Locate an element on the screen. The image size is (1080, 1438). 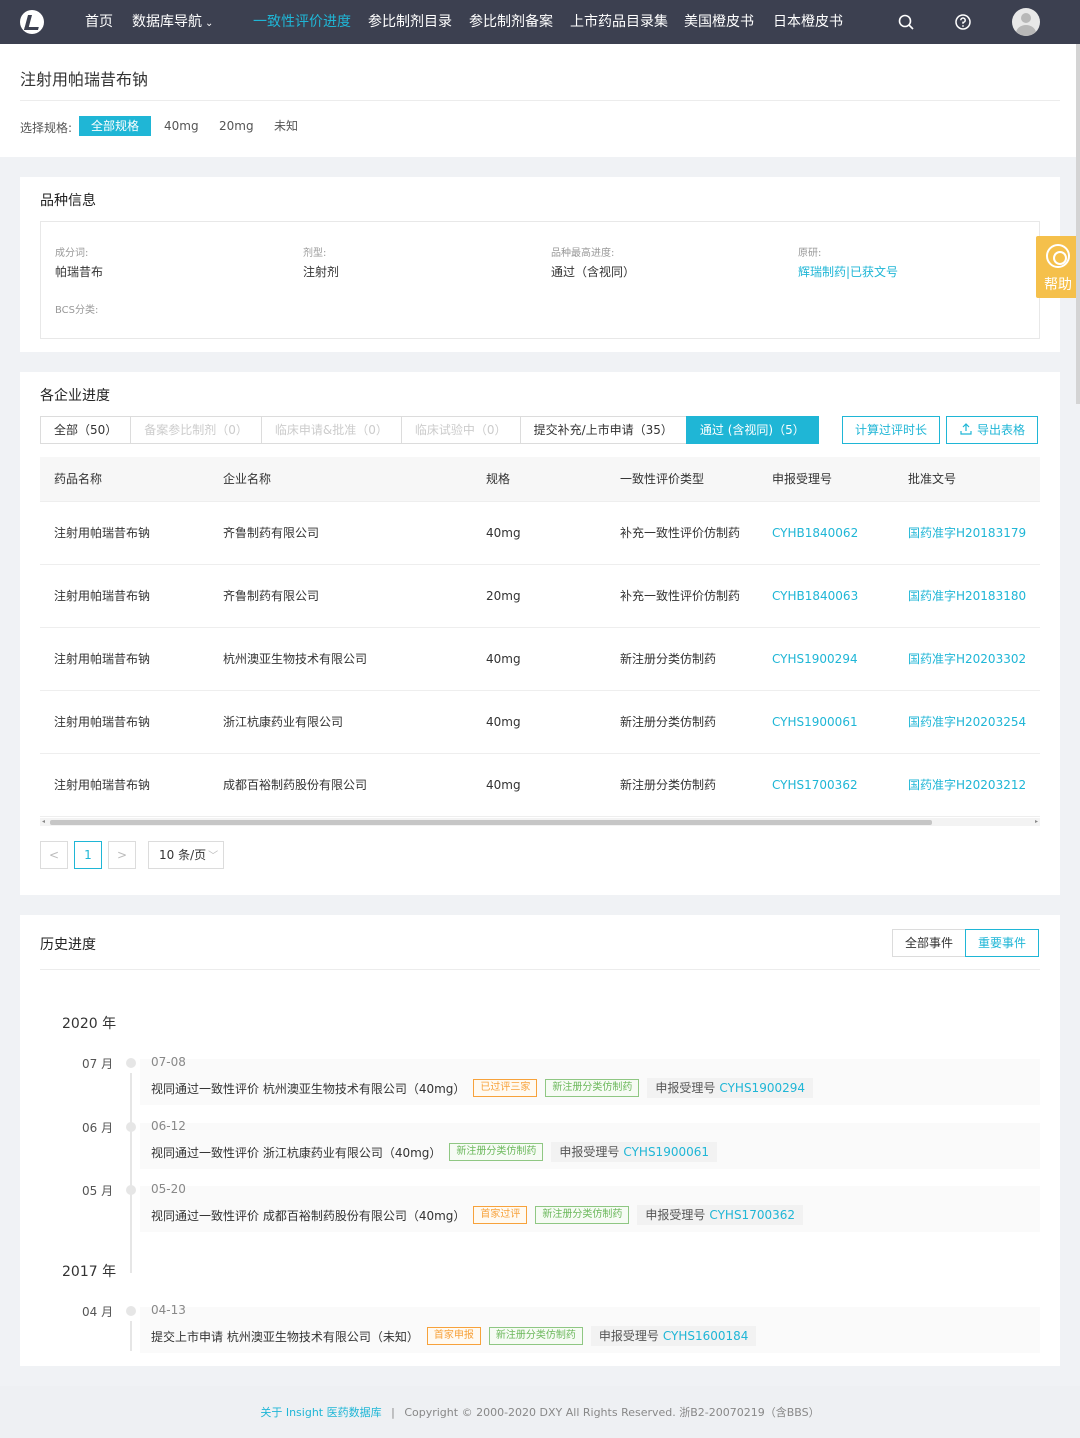
dosage-form-value: 注射剂 is located at coordinates (321, 272).